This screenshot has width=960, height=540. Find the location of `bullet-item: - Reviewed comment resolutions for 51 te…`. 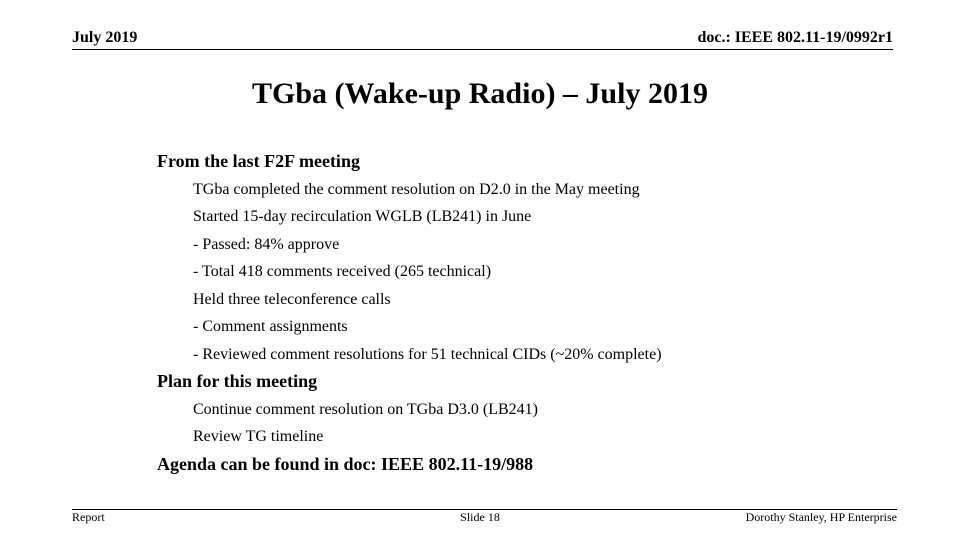

bullet-item: - Reviewed comment resolutions for 51 te… is located at coordinates (427, 354).